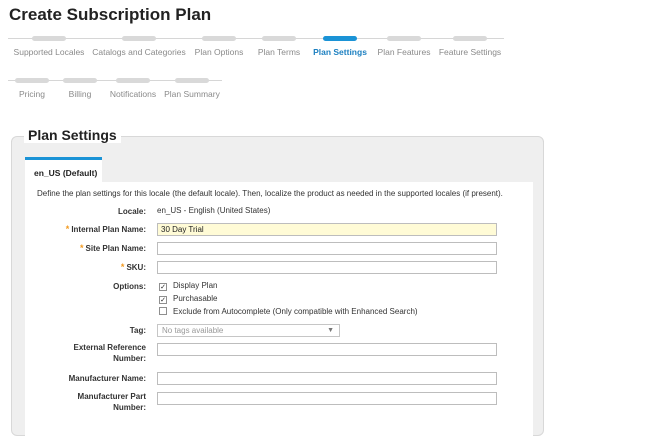 The height and width of the screenshot is (442, 668). What do you see at coordinates (139, 52) in the screenshot?
I see `step-label: Catalogs and Categories` at bounding box center [139, 52].